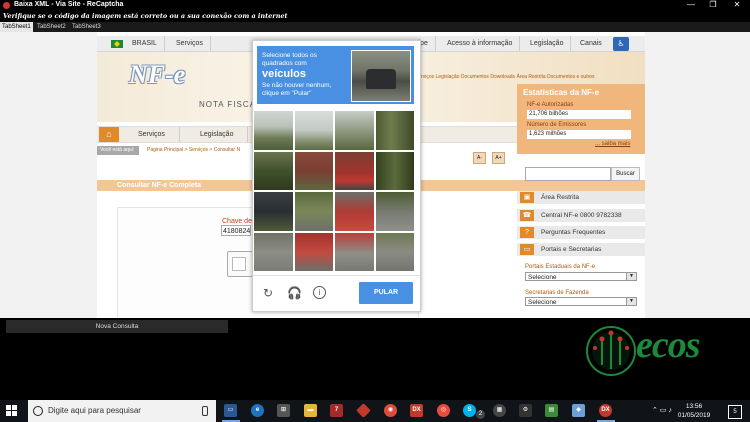 The image size is (750, 422). What do you see at coordinates (737, 5) in the screenshot?
I see `close-button: ✕` at bounding box center [737, 5].